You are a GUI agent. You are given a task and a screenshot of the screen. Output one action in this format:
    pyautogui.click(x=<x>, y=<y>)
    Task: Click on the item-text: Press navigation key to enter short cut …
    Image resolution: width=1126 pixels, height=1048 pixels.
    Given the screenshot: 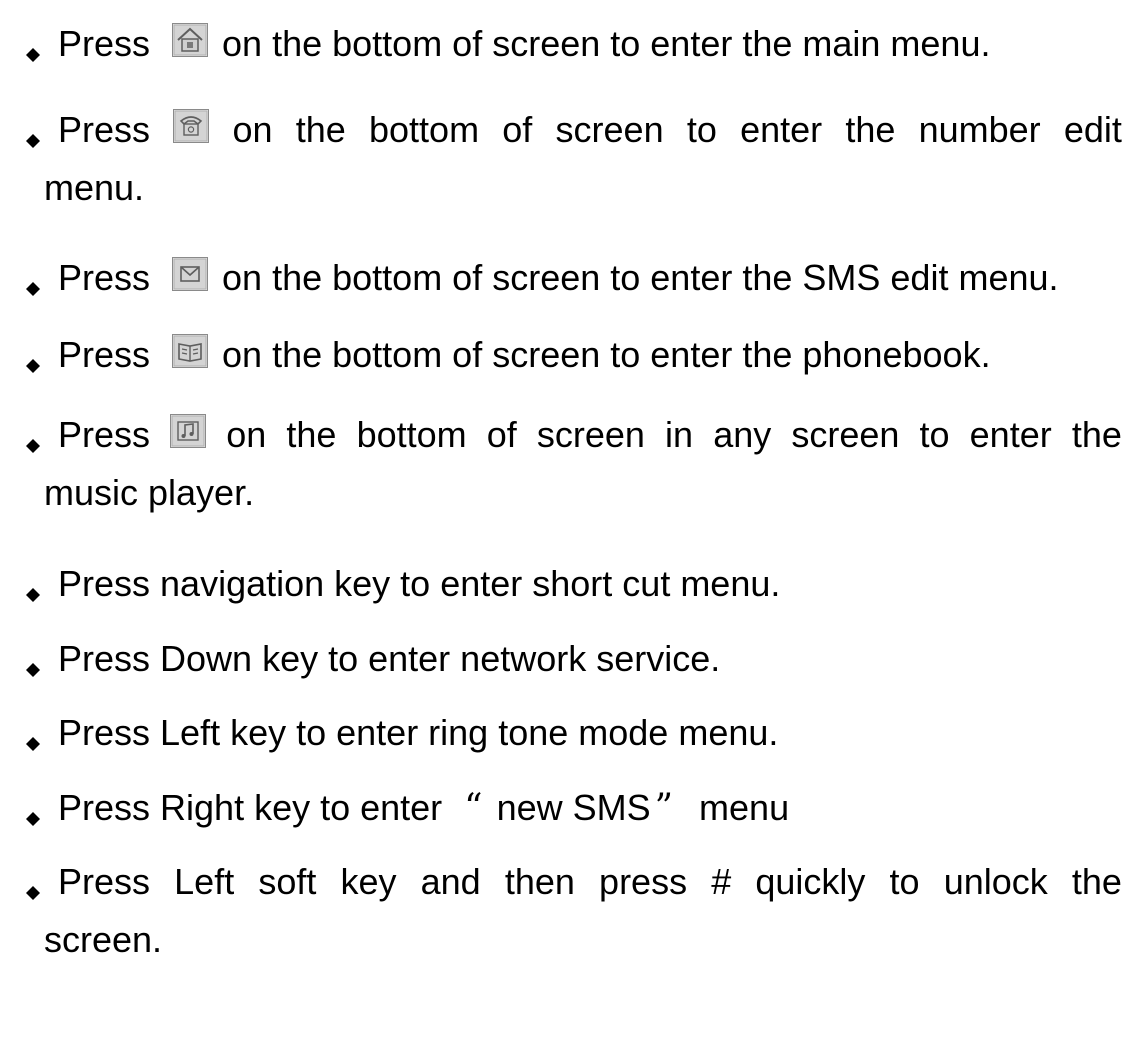 What is the action you would take?
    pyautogui.click(x=419, y=583)
    